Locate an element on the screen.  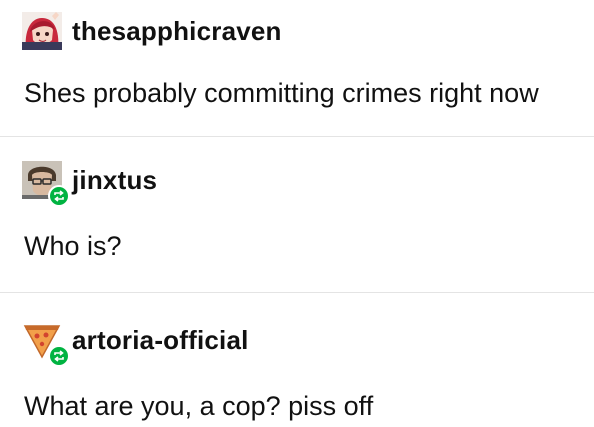
username-link: thesapphicraven is located at coordinates (177, 31).